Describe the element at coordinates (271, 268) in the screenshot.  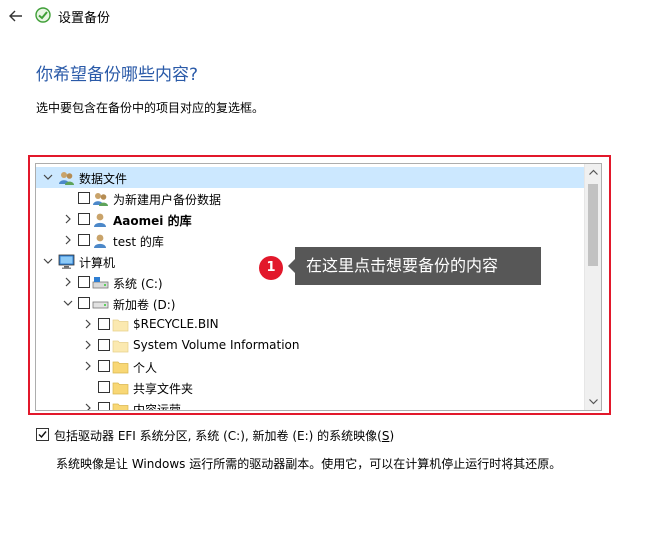
I see `callout-number-badge: 1` at that location.